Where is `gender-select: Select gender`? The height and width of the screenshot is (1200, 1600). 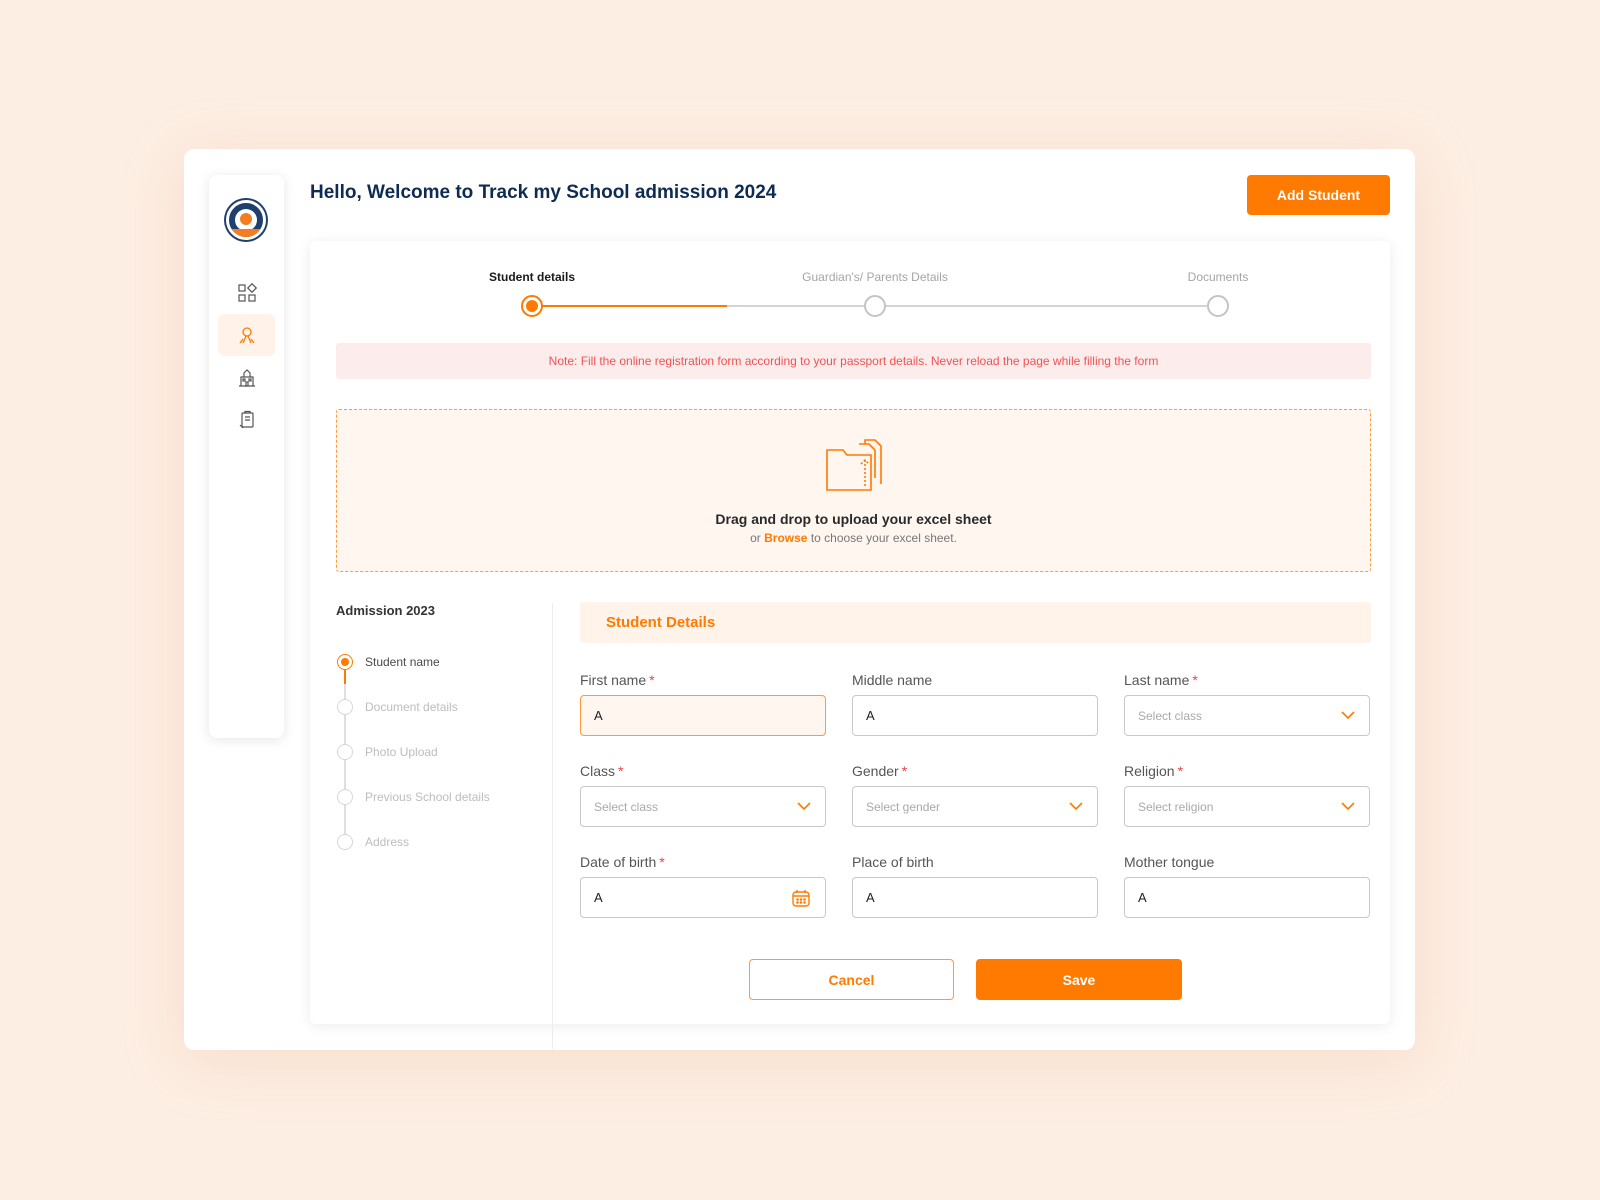 gender-select: Select gender is located at coordinates (975, 806).